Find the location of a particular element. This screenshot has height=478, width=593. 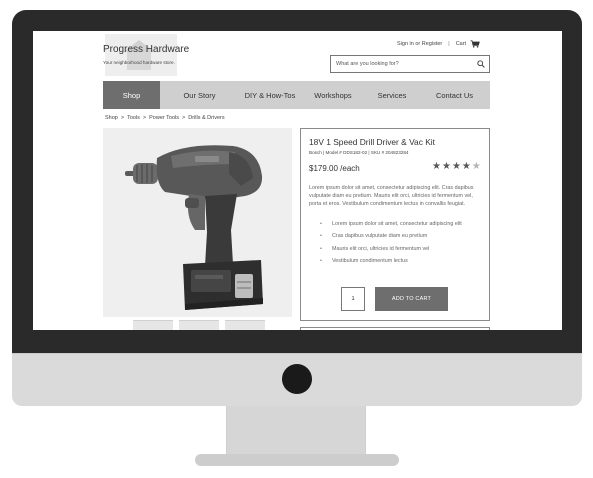

product-title: 18V 1 Speed Drill Driver & Vac Kit is located at coordinates (372, 142).